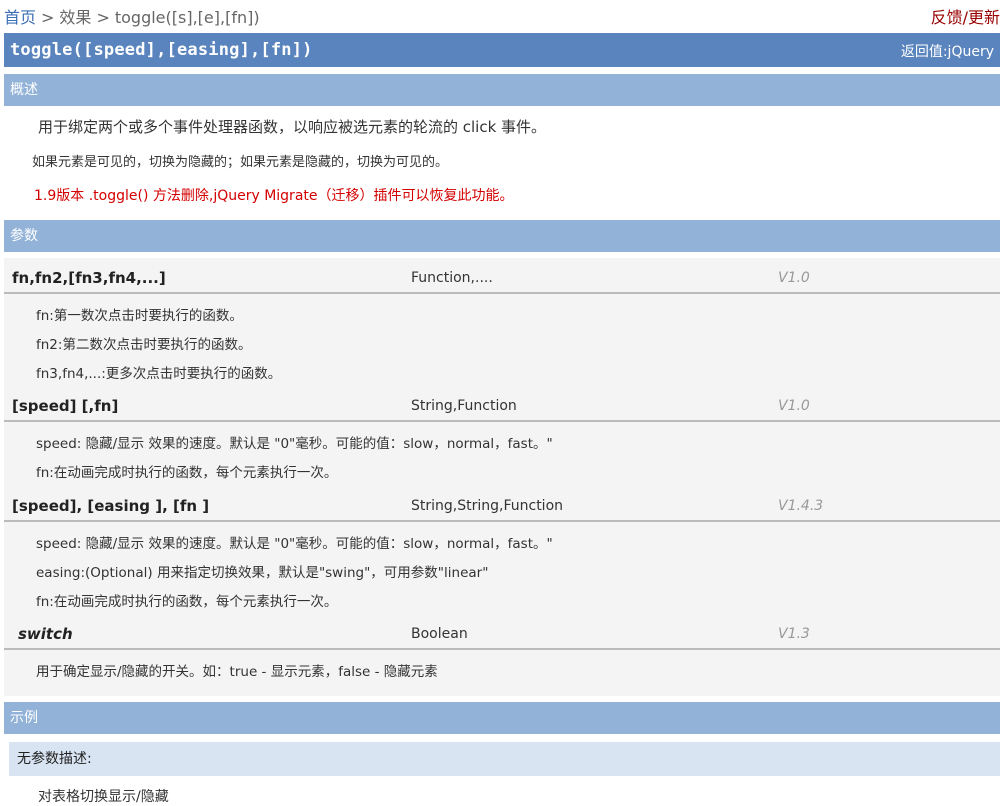 The image size is (1008, 806). I want to click on param-type: Boolean, so click(439, 634).